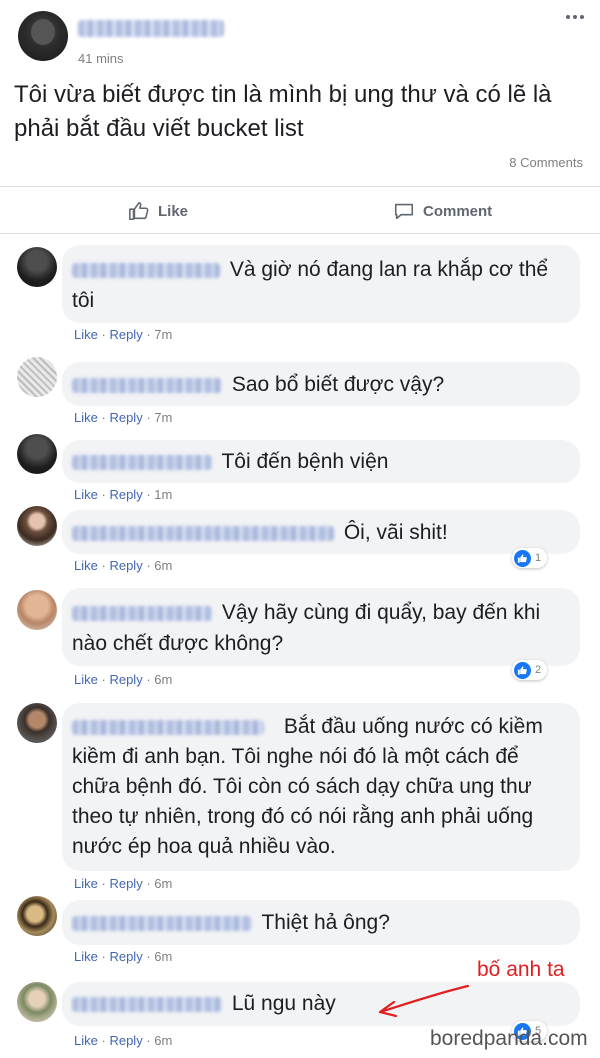 The height and width of the screenshot is (1058, 600). Describe the element at coordinates (509, 1038) in the screenshot. I see `watermark: boredpanda.com` at that location.